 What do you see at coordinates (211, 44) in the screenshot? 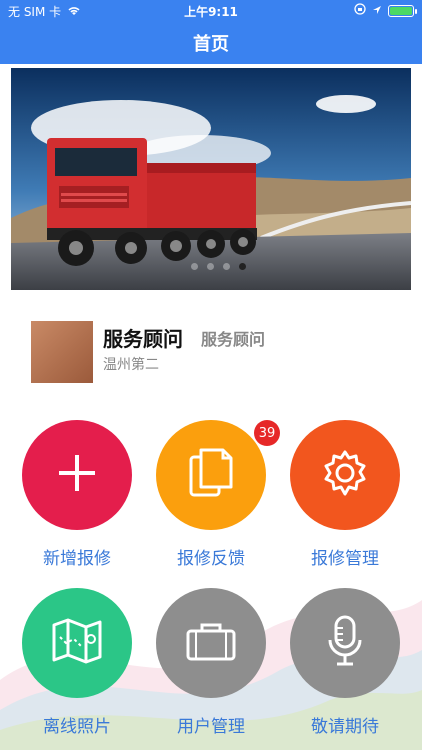
I see `page-title: 首页` at bounding box center [211, 44].